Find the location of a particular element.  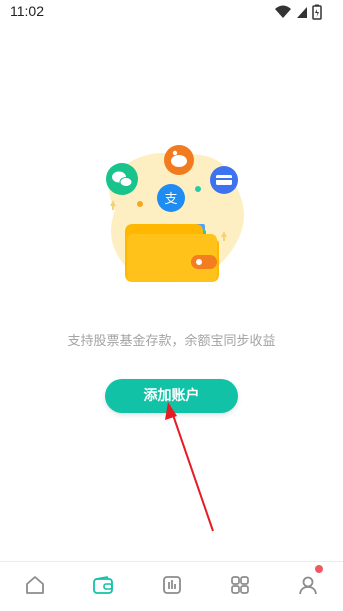

bottom-nav is located at coordinates (171, 586).